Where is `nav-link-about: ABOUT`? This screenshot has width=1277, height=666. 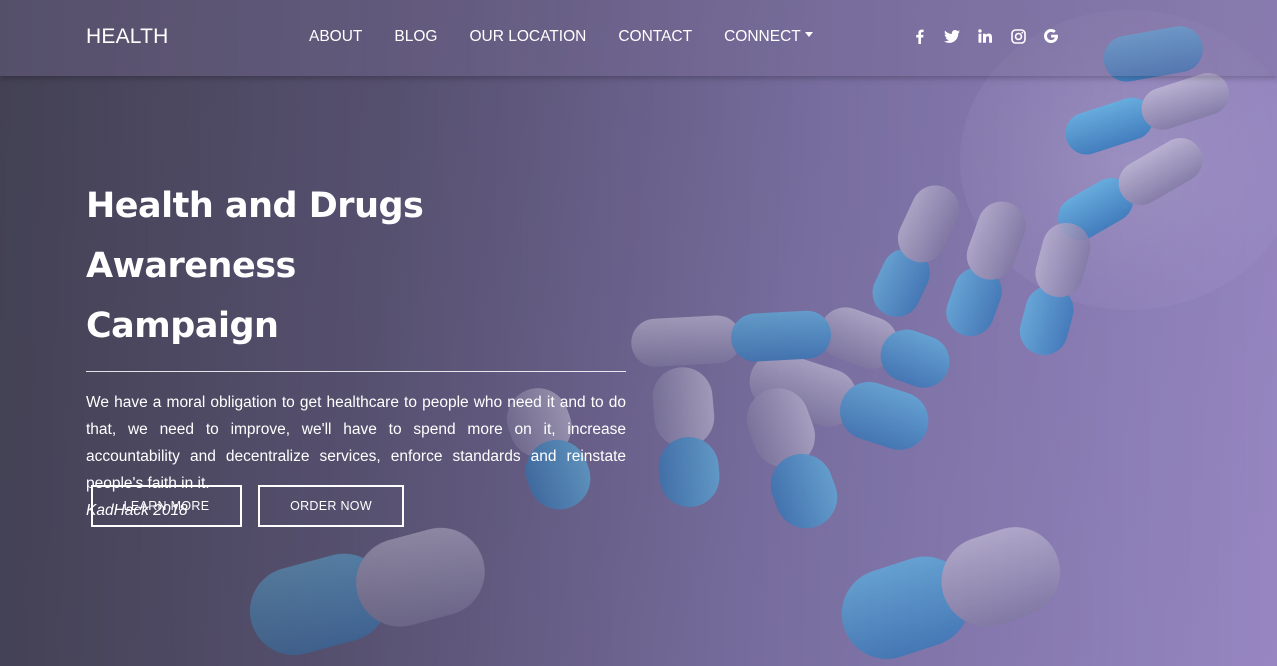
nav-link-about: ABOUT is located at coordinates (335, 37).